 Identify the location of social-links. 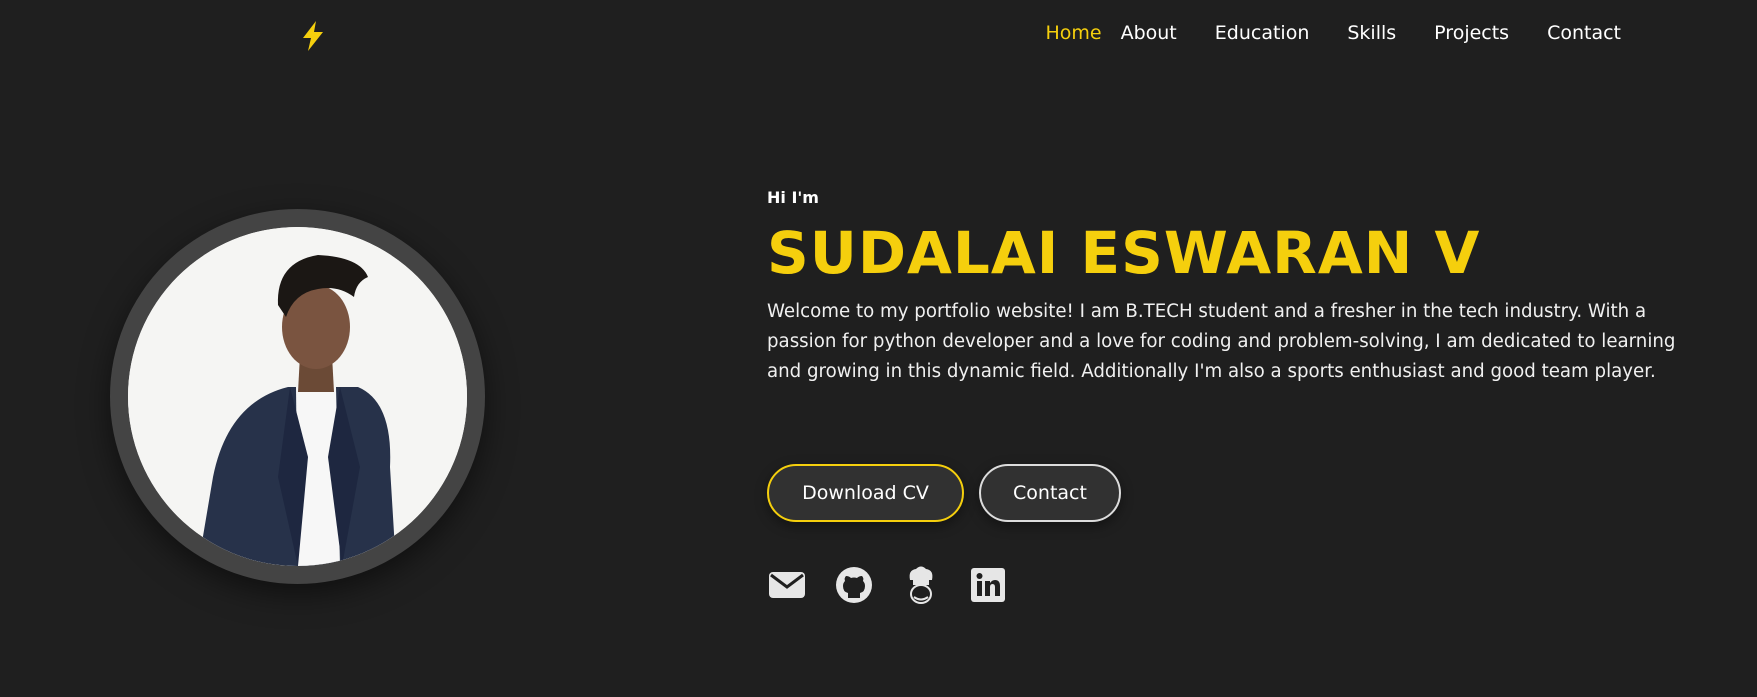
(901, 585).